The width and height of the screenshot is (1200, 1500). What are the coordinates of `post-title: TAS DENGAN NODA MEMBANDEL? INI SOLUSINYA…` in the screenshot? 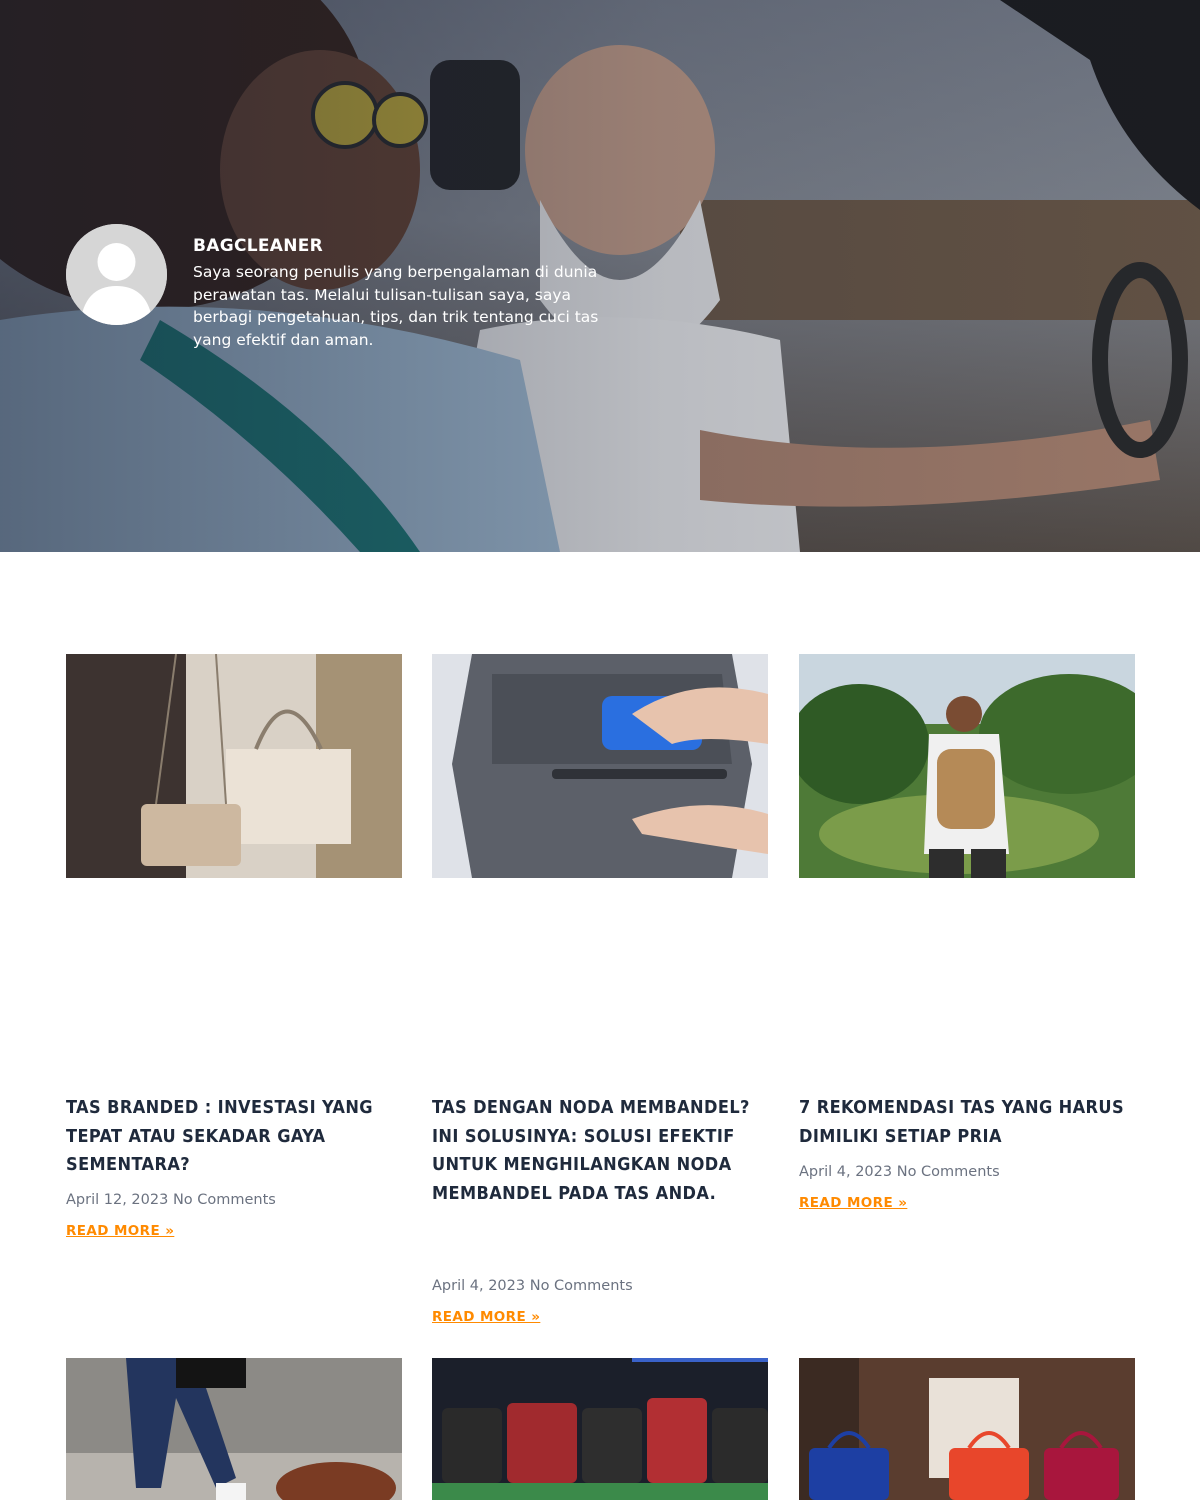 It's located at (600, 1151).